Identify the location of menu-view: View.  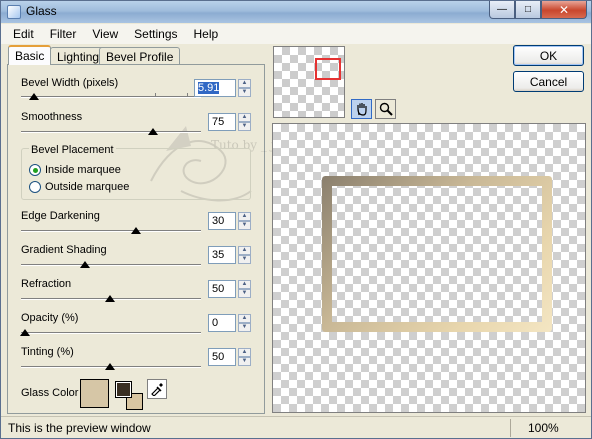
(105, 34).